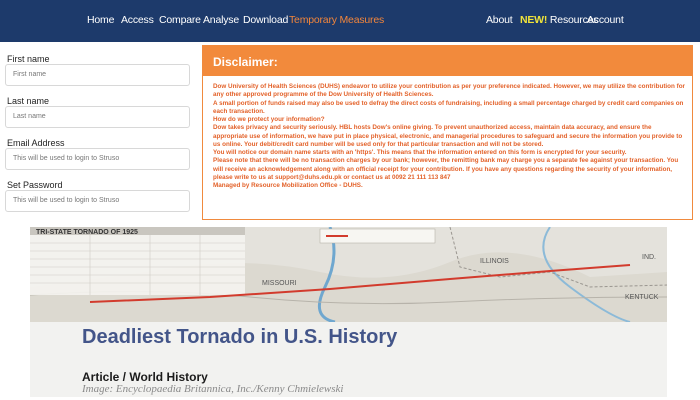  What do you see at coordinates (36, 143) in the screenshot?
I see `email-label: Email Address` at bounding box center [36, 143].